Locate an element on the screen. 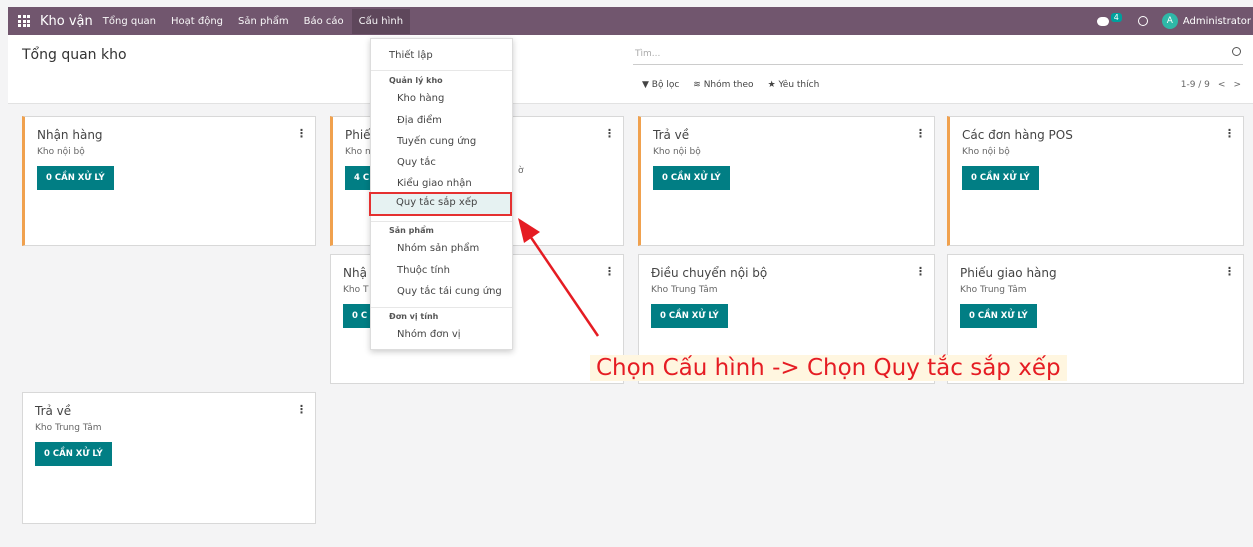  menu-item-warehouses: Kho hàng is located at coordinates (420, 99).